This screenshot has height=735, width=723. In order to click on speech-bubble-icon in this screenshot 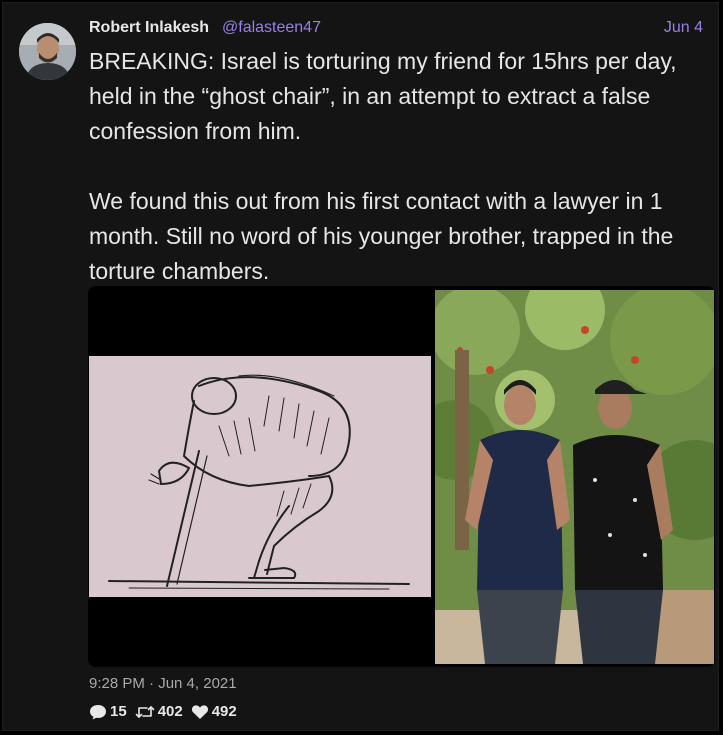, I will do `click(98, 711)`.